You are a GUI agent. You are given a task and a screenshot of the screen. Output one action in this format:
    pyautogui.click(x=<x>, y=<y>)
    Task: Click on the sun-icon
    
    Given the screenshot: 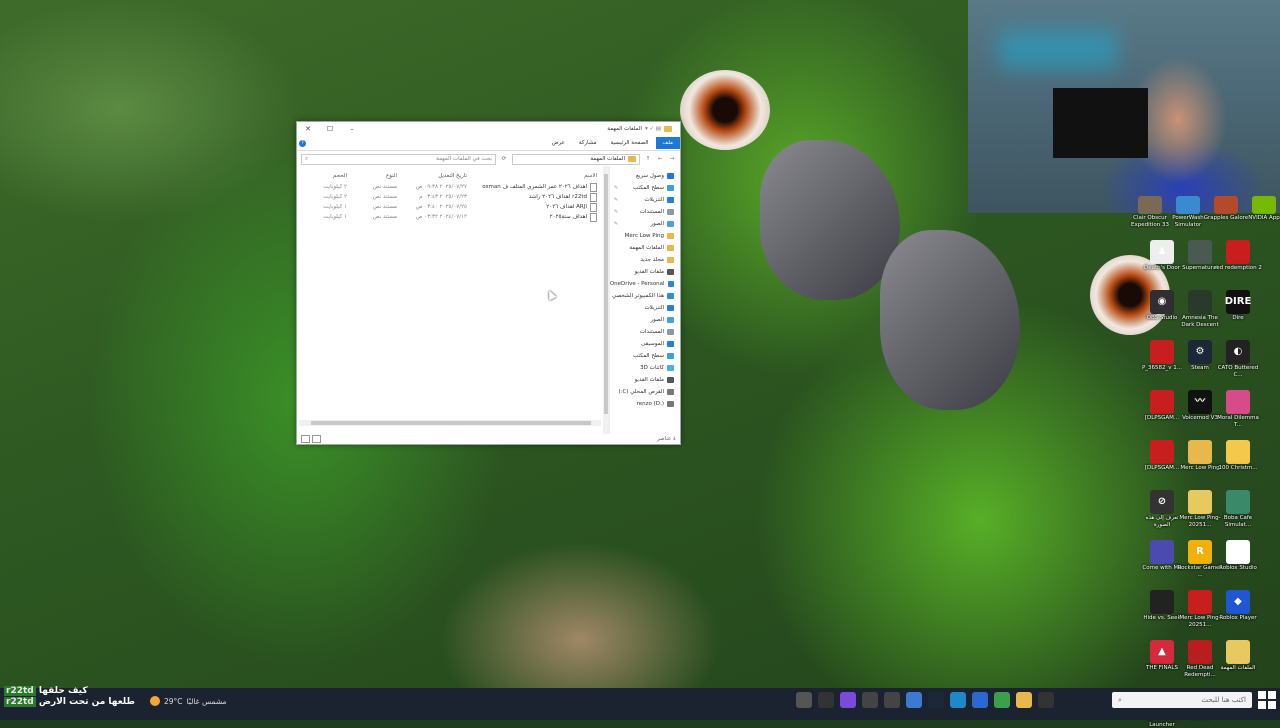 What is the action you would take?
    pyautogui.click(x=155, y=701)
    